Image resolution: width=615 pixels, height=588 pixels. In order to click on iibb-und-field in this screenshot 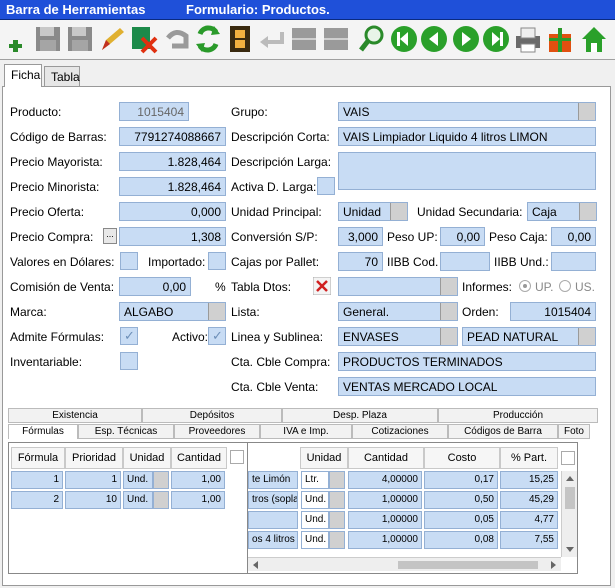, I will do `click(573, 261)`.